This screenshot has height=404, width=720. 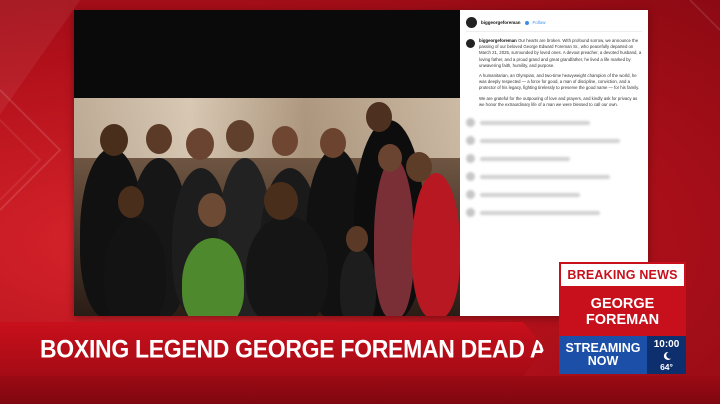 I want to click on caption-username: biggeorgeforeman, so click(x=498, y=40).